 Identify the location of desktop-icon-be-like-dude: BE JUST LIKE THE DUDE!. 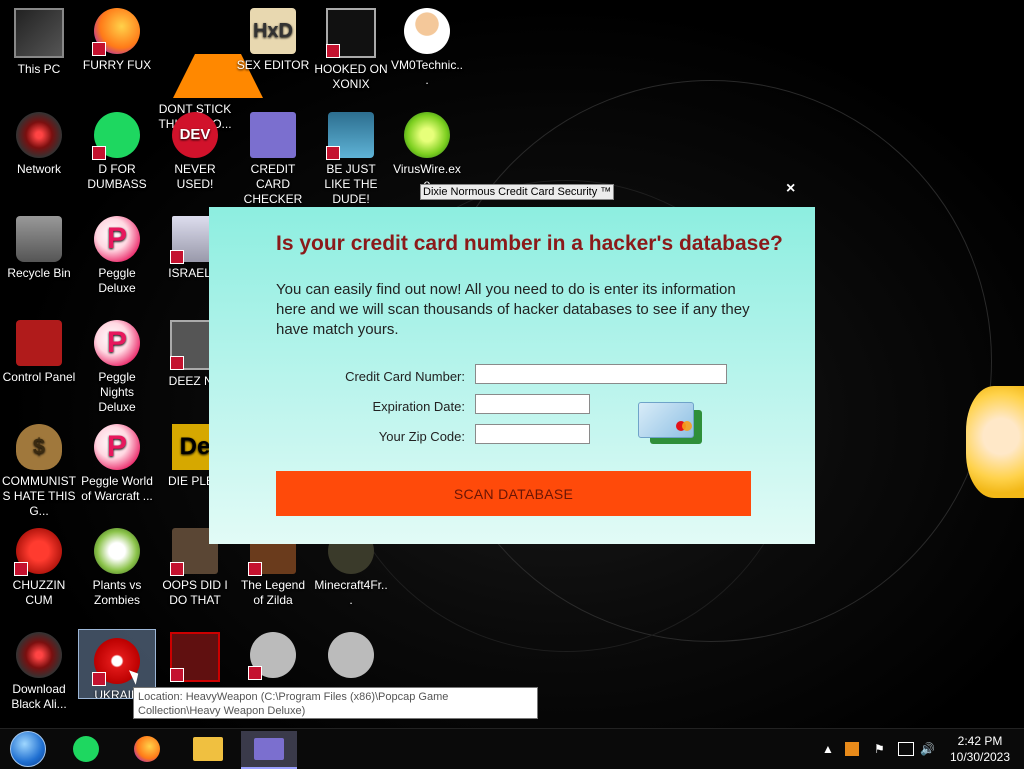
(351, 155).